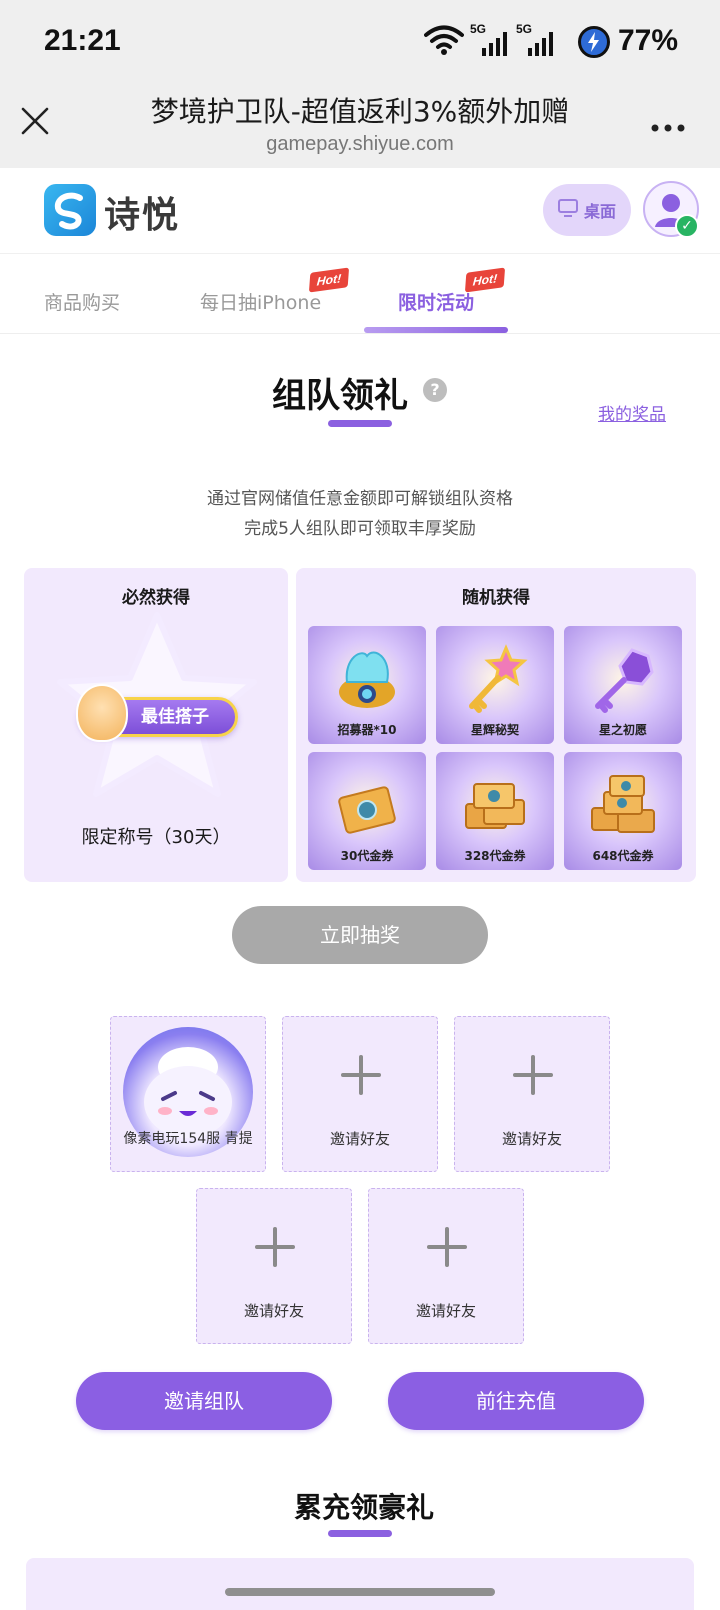  What do you see at coordinates (668, 125) in the screenshot?
I see `more-menu-icon` at bounding box center [668, 125].